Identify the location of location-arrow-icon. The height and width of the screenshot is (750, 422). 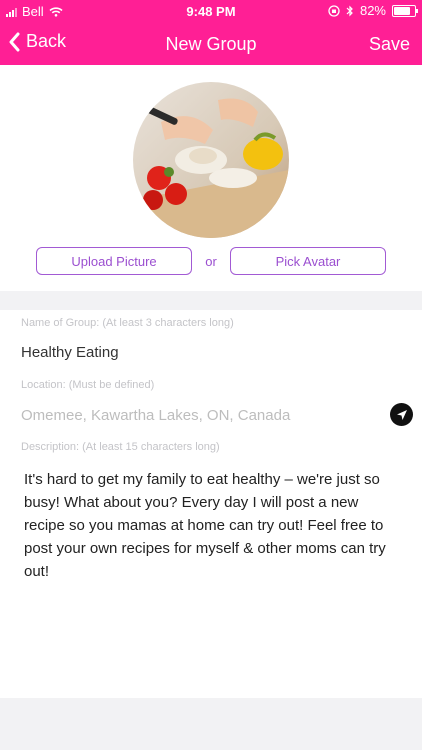
(401, 414).